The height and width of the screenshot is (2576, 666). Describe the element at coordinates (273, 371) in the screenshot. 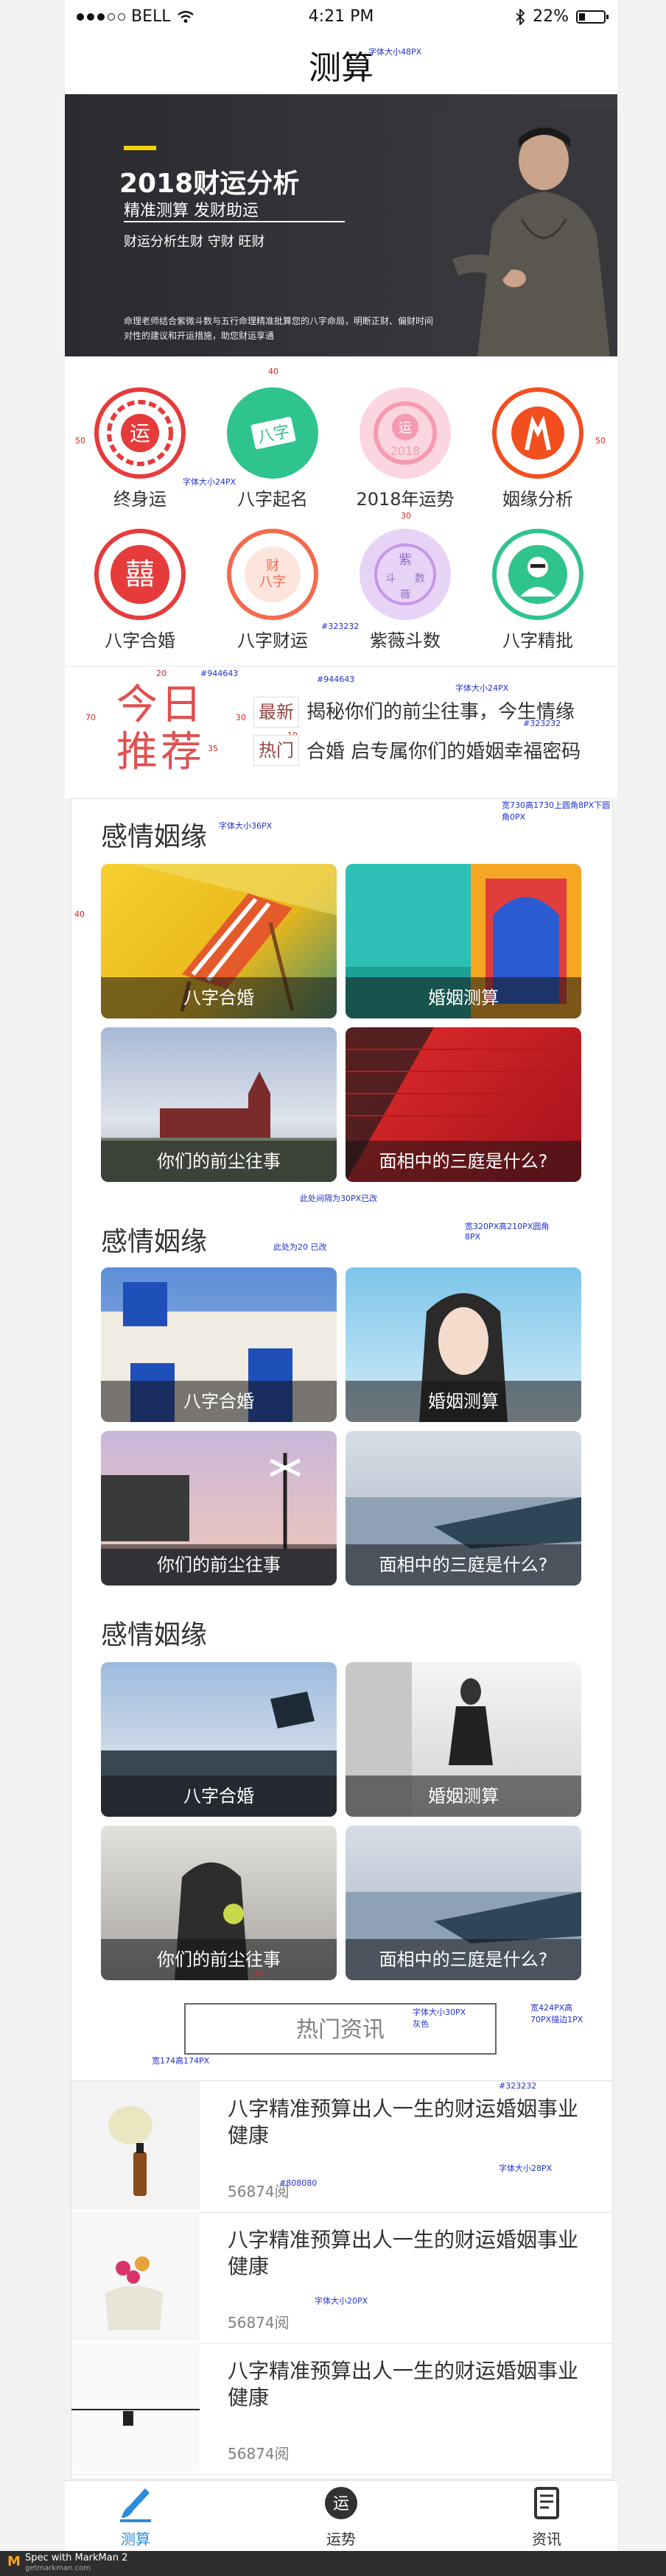

I see `annotation-40: 40` at that location.